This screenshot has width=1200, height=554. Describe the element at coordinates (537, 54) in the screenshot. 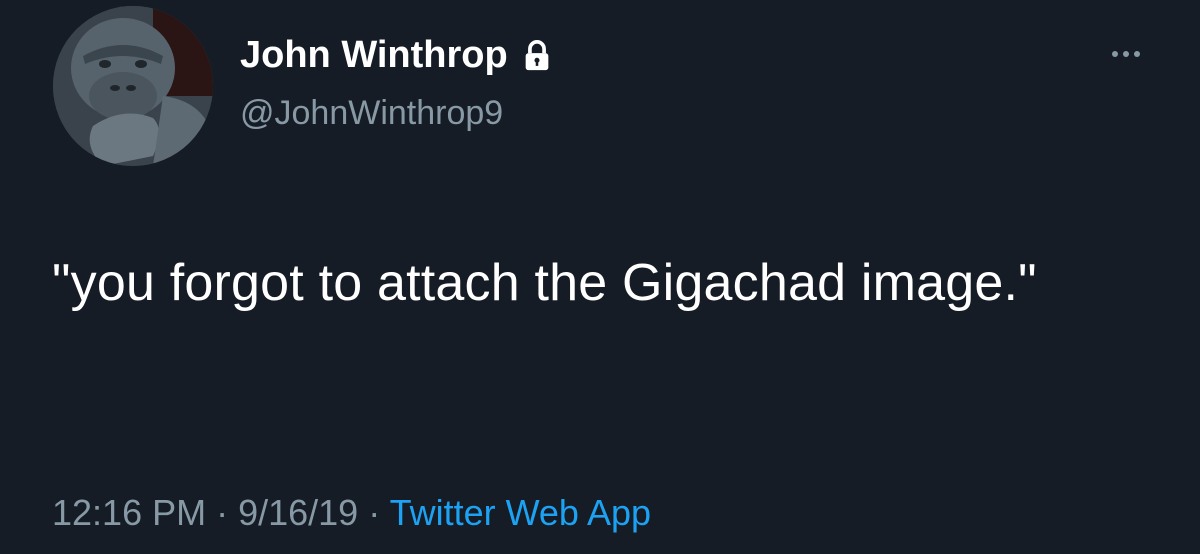

I see `lock-icon` at that location.